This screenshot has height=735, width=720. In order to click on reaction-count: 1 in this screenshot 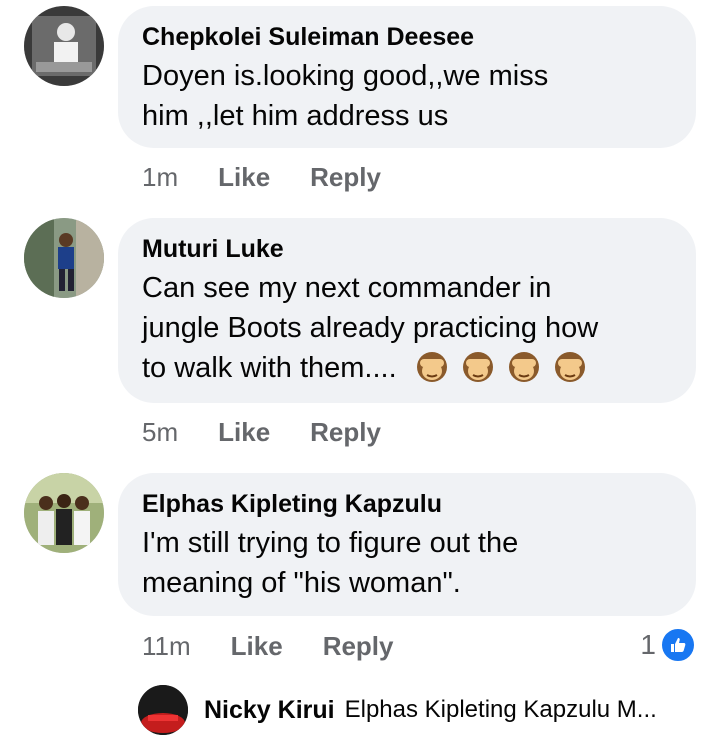, I will do `click(668, 645)`.